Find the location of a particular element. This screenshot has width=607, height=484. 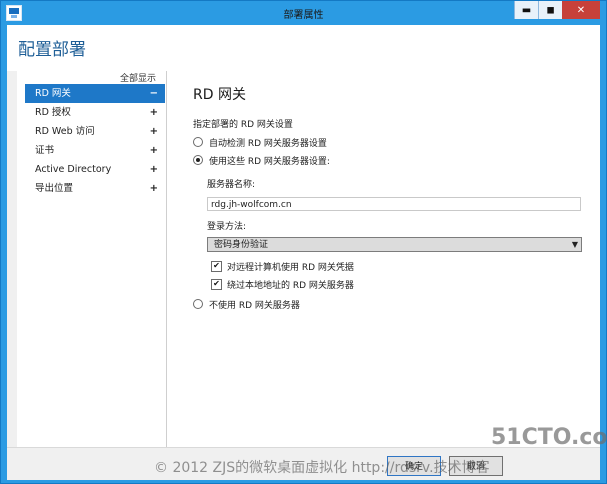

section-title: RD 网关 is located at coordinates (219, 95).